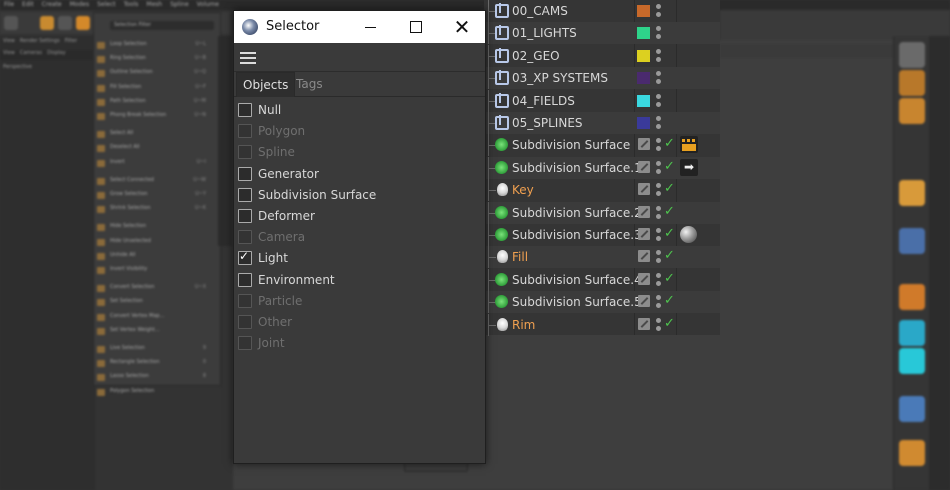 This screenshot has width=950, height=490. What do you see at coordinates (577, 302) in the screenshot?
I see `object-name: Subdivision Surface.5` at bounding box center [577, 302].